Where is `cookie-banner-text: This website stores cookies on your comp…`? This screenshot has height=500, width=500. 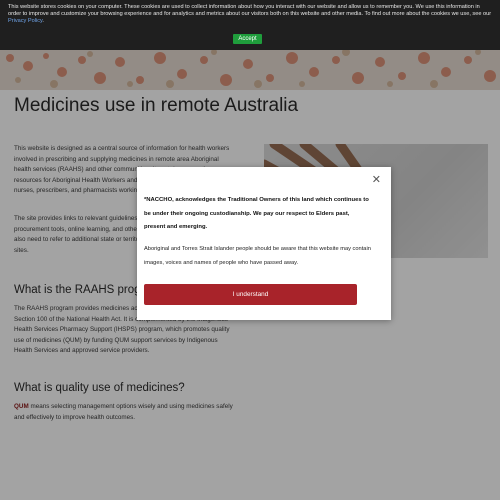 cookie-banner-text: This website stores cookies on your comp… is located at coordinates (250, 10).